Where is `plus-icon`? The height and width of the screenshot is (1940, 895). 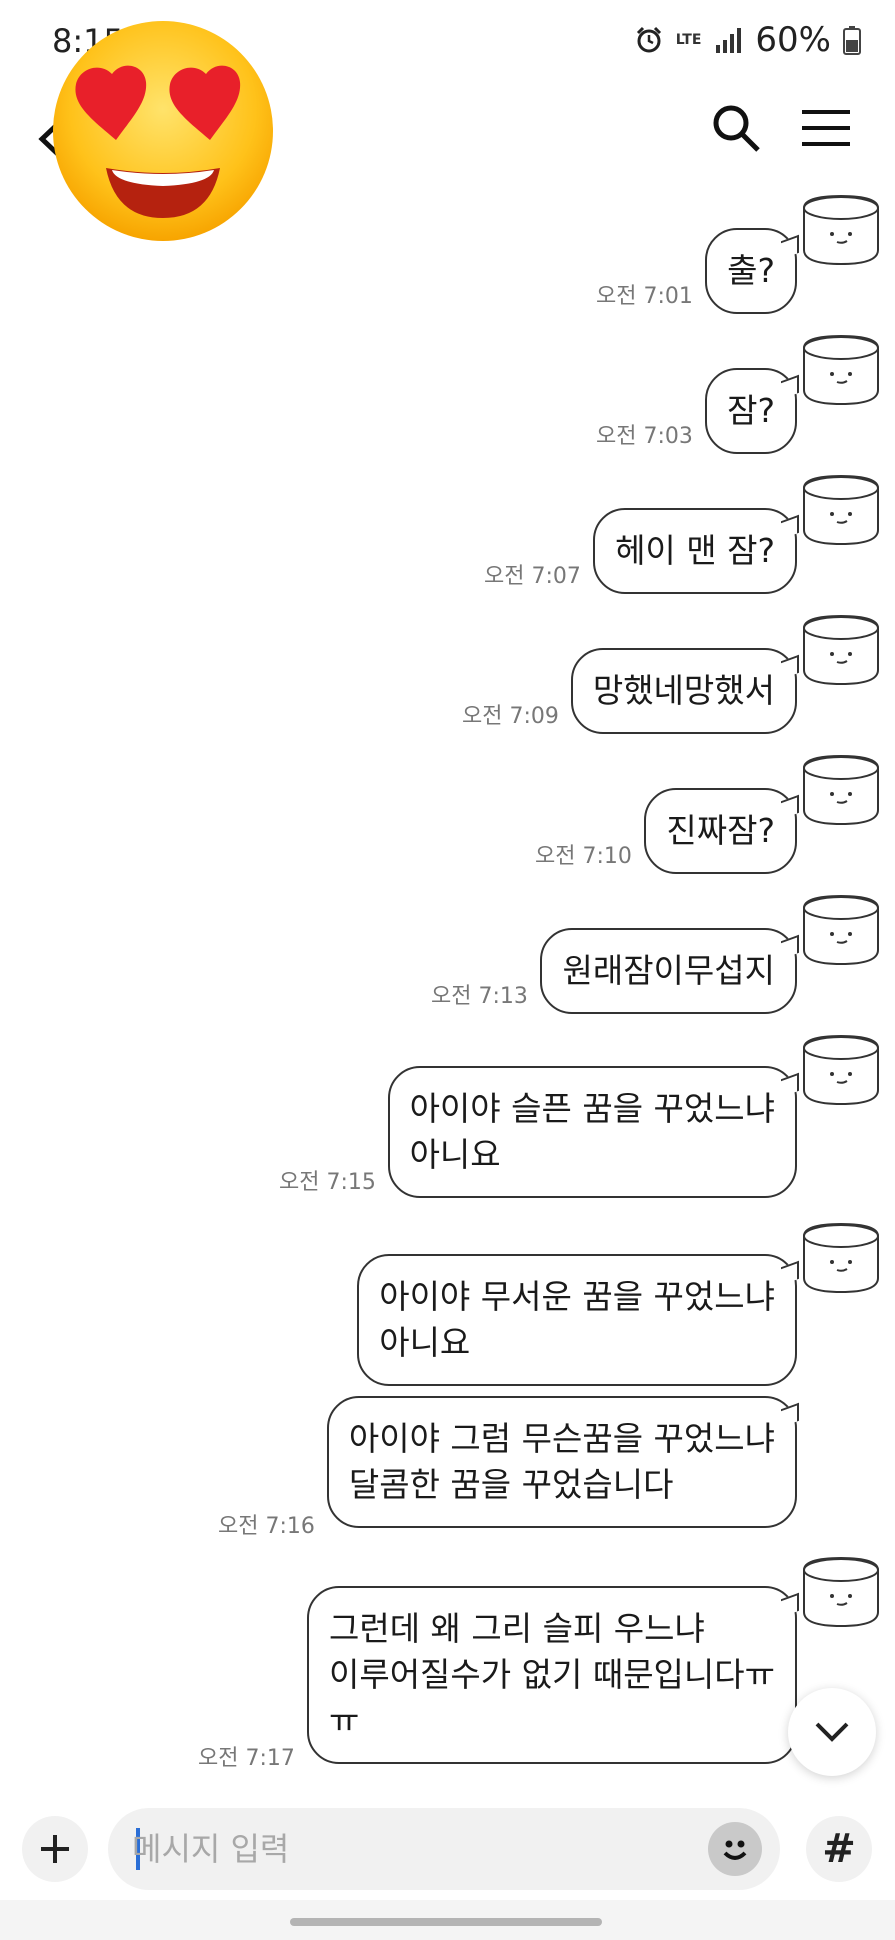
plus-icon is located at coordinates (55, 1849).